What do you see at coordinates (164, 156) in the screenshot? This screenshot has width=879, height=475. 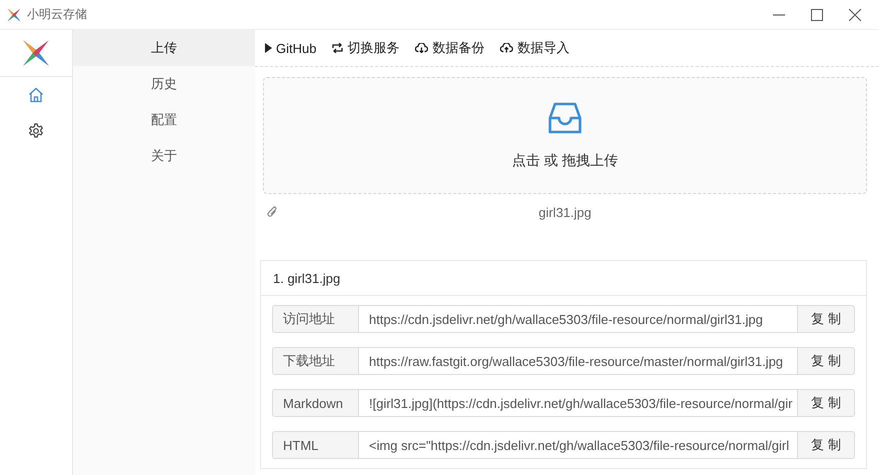 I see `menu-item: 关于` at bounding box center [164, 156].